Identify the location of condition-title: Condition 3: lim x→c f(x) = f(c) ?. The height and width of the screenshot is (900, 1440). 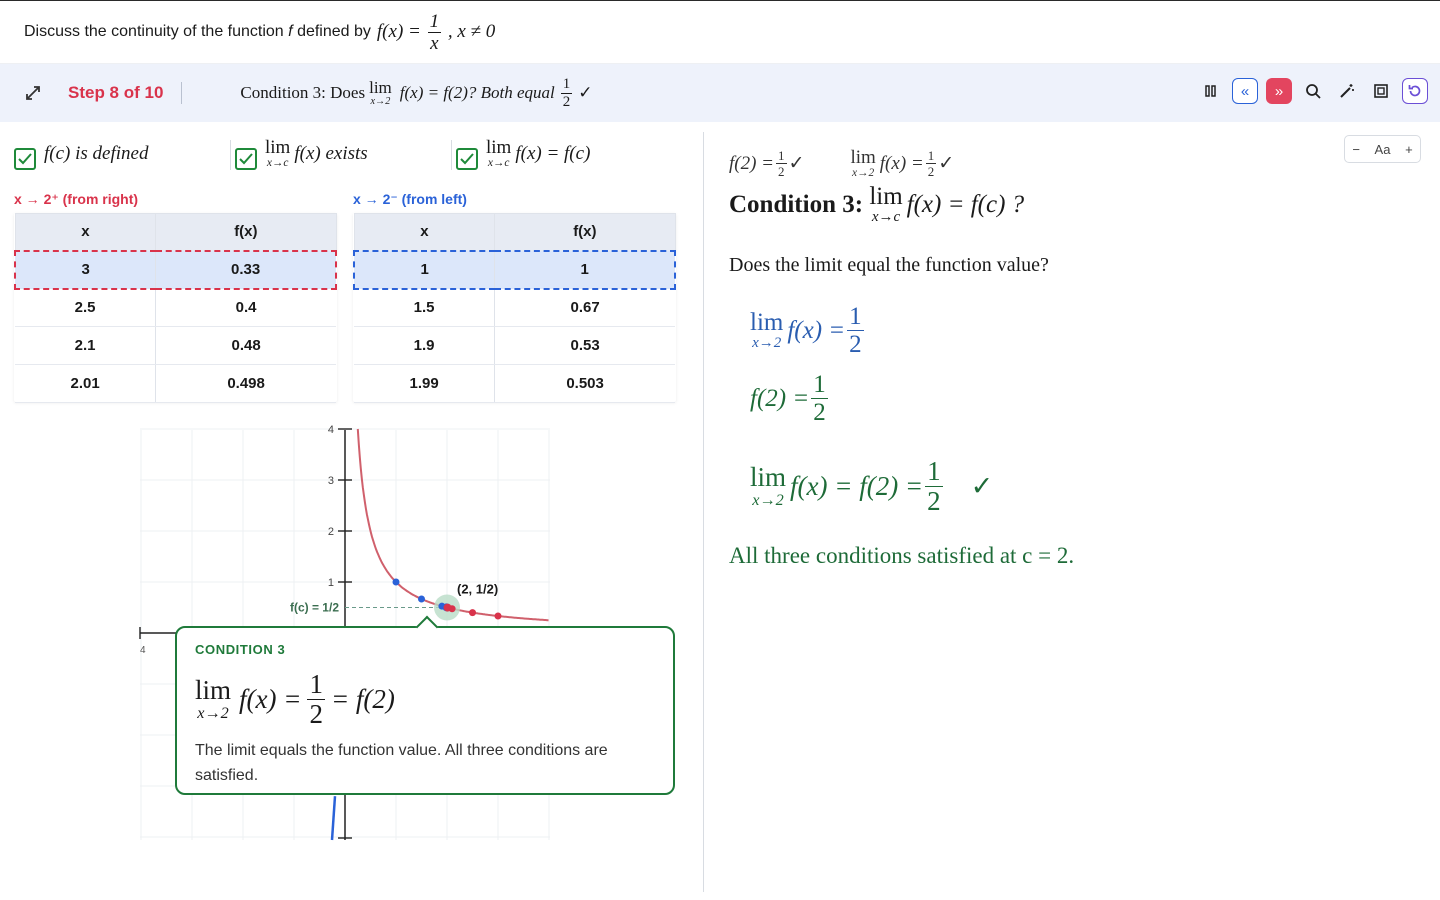
(876, 204).